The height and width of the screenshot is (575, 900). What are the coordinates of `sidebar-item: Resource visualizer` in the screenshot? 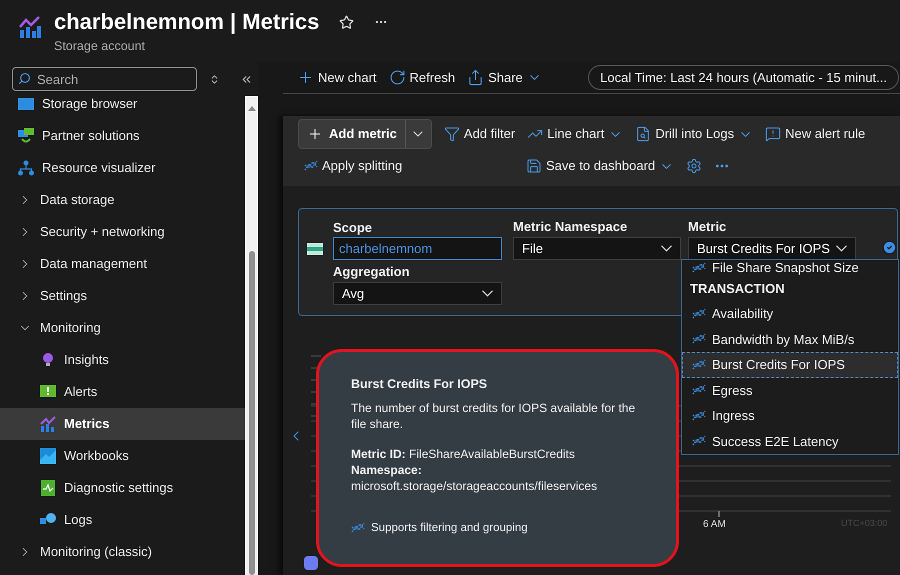 It's located at (122, 168).